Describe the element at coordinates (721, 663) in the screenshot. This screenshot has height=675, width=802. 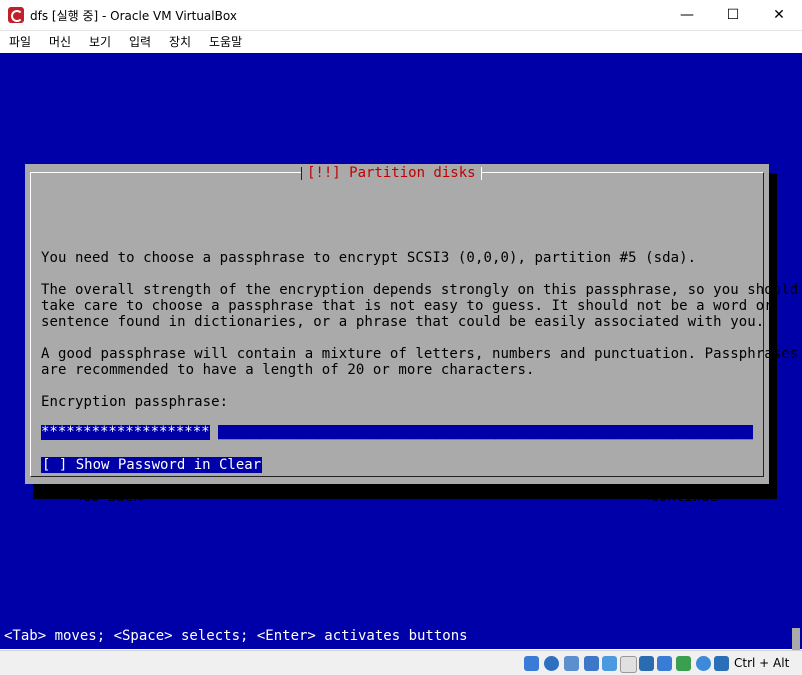
I see `mouse-integration-icon` at that location.